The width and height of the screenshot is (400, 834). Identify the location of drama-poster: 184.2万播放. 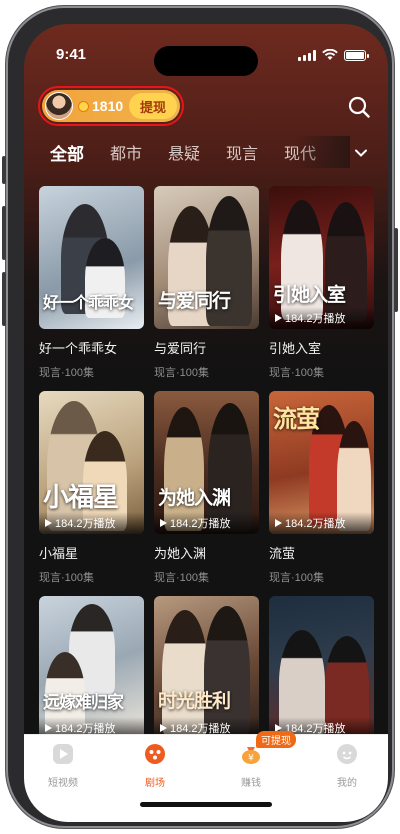
(321, 667).